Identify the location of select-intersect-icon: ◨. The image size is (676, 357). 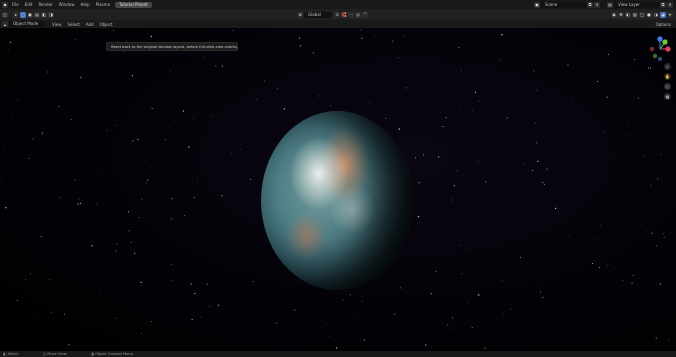
(51, 14).